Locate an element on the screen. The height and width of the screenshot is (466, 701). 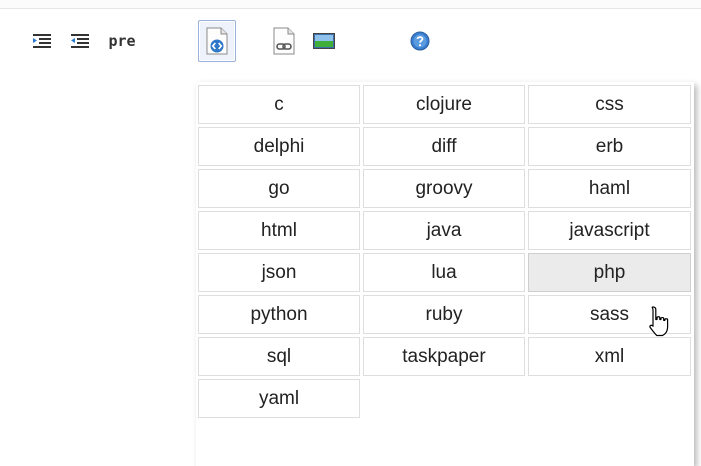
hand-cursor-icon is located at coordinates (659, 321).